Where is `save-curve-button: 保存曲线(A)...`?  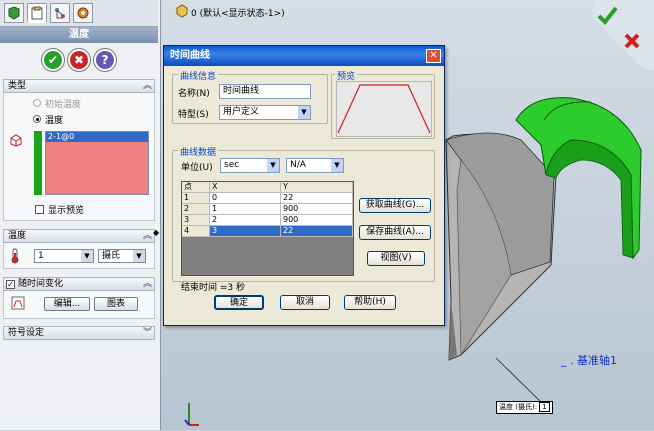
save-curve-button: 保存曲线(A)... is located at coordinates (395, 232).